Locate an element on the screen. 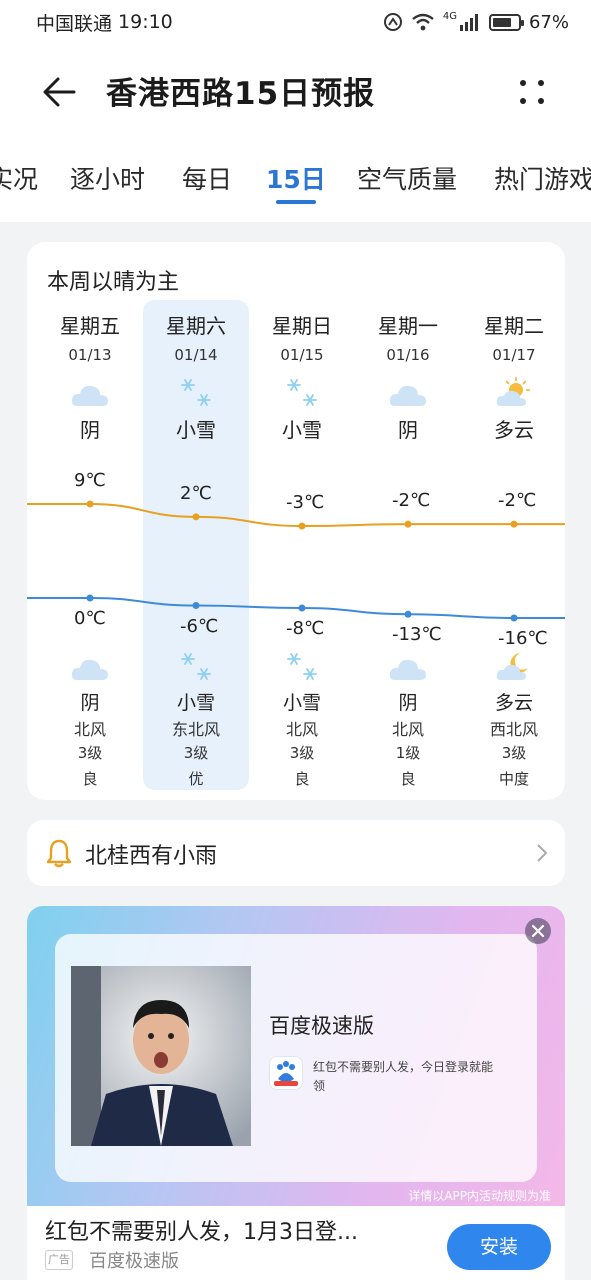  tab-hourly: 逐小时 is located at coordinates (107, 178).